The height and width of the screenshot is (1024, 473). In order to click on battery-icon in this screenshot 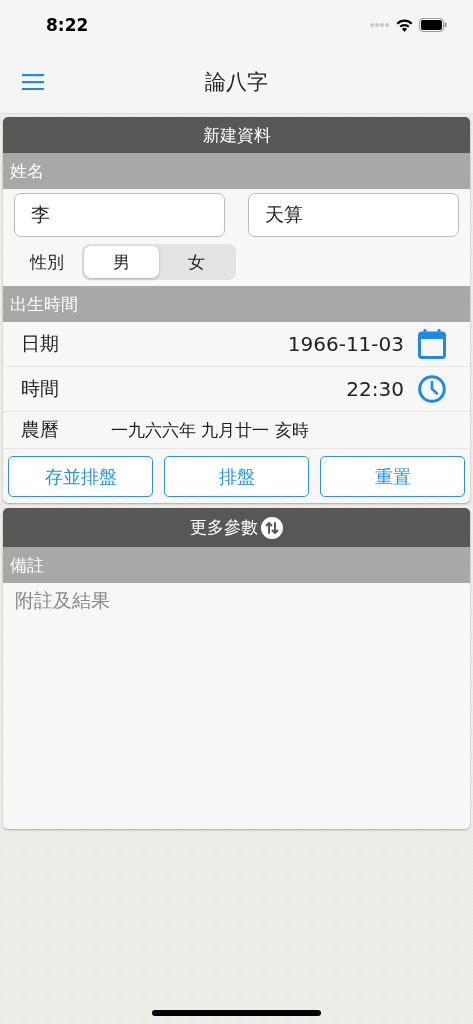, I will do `click(433, 25)`.